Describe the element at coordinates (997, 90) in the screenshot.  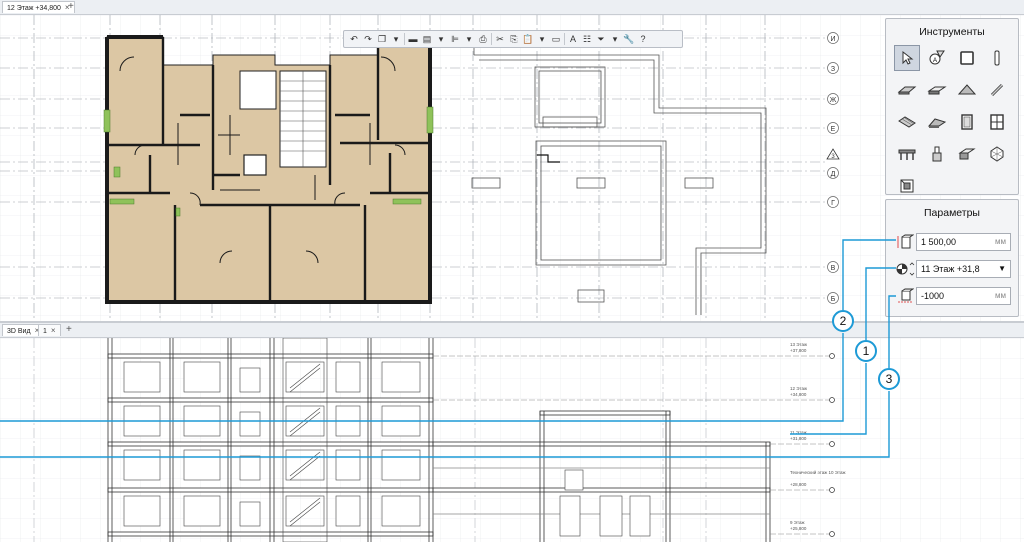
I see `railing-tool-icon` at that location.